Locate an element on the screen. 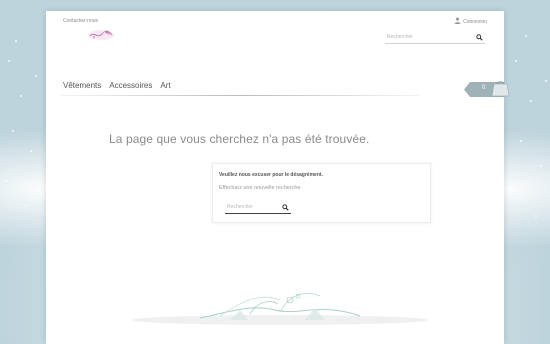  content-search-input is located at coordinates (251, 206).